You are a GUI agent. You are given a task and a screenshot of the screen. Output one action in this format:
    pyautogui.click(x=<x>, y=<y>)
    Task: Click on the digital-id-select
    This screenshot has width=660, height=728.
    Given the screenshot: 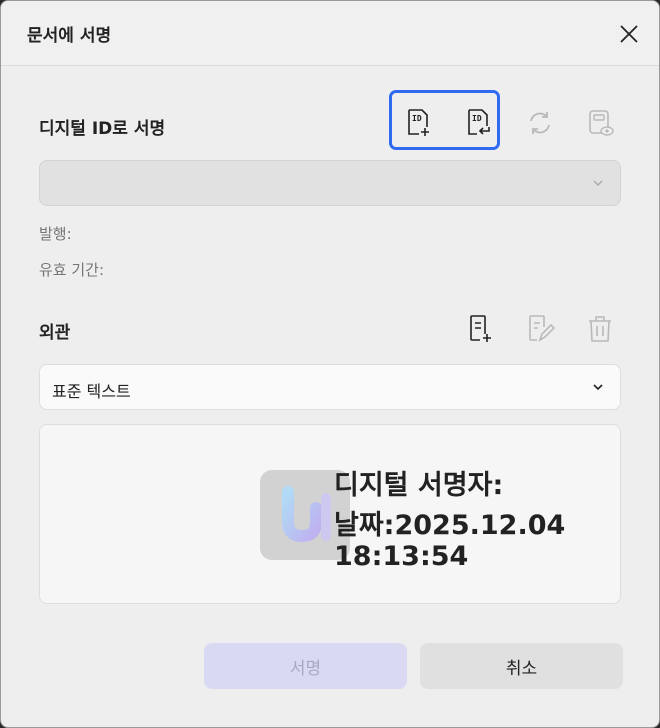 What is the action you would take?
    pyautogui.click(x=330, y=183)
    